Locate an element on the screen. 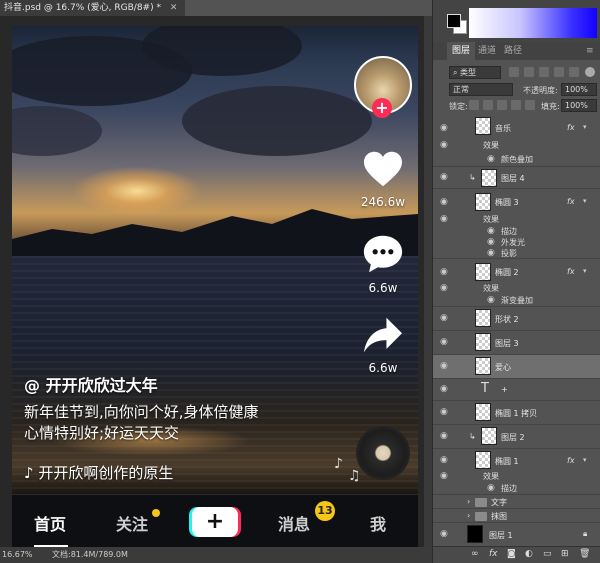 The image size is (600, 563). layer-row: ◉ 音乐 fx ▾ ◉ 效果 ◉ 颜色叠加 is located at coordinates (516, 140).